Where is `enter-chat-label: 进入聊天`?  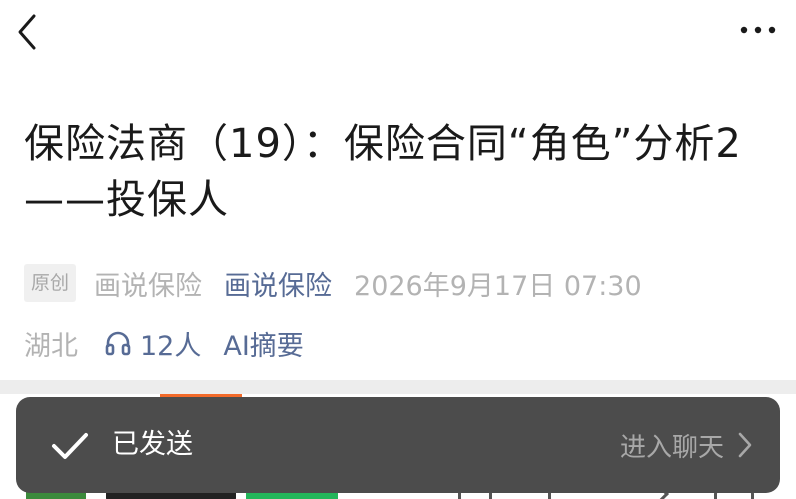 enter-chat-label: 进入聊天 is located at coordinates (671, 447).